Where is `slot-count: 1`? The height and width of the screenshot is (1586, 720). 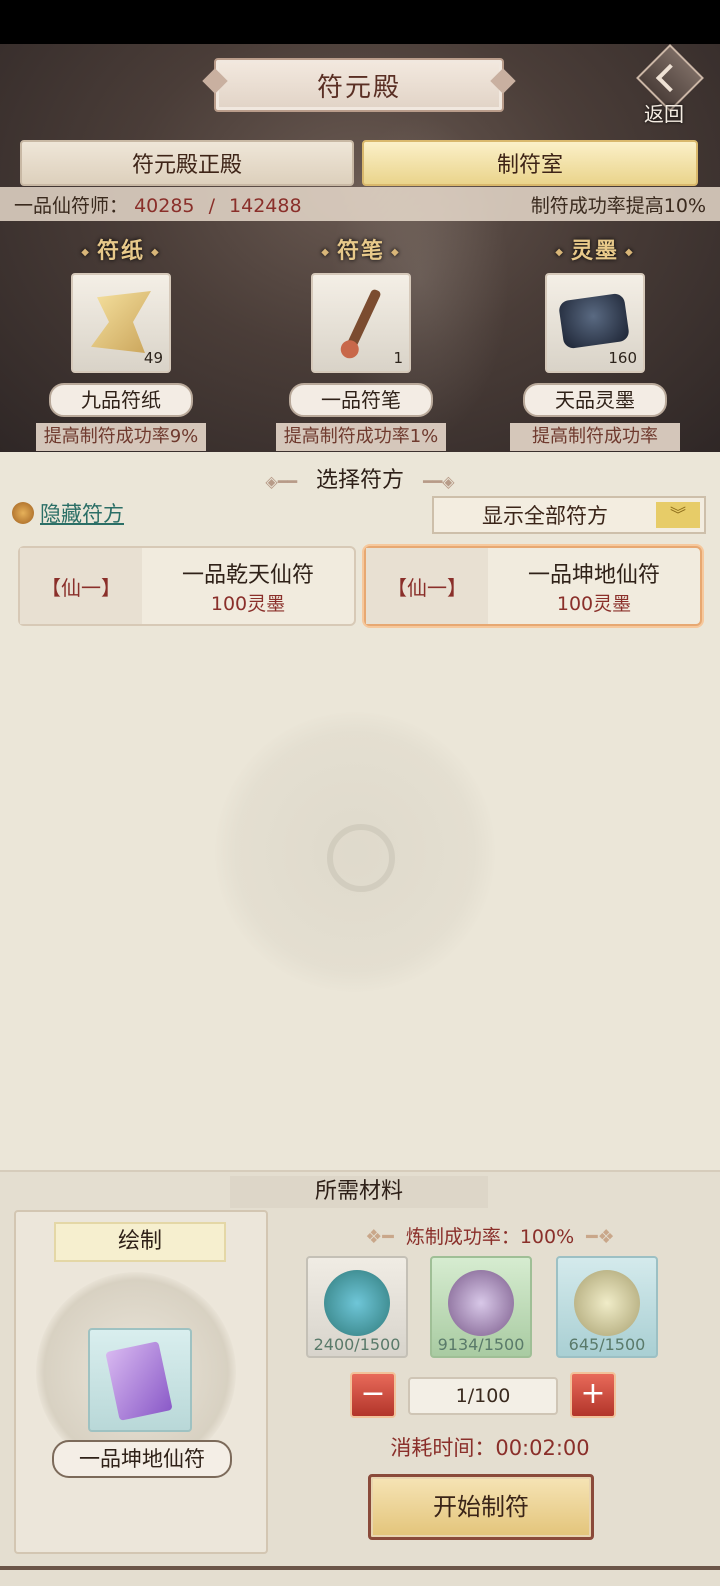
slot-count: 1 is located at coordinates (398, 358).